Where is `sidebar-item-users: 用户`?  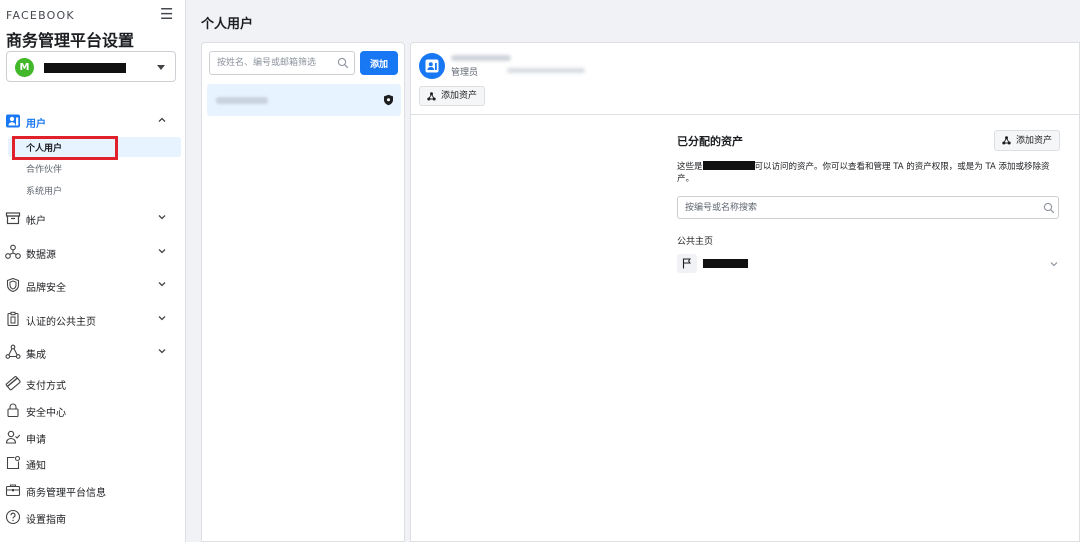 sidebar-item-users: 用户 is located at coordinates (93, 122).